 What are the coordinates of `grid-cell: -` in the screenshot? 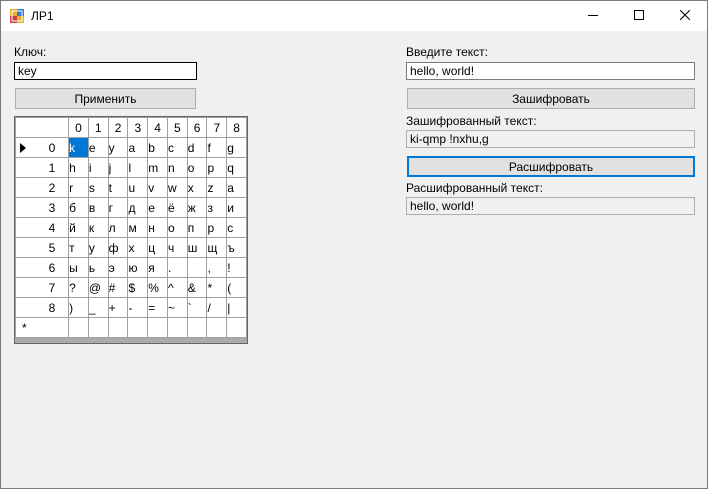 It's located at (138, 307).